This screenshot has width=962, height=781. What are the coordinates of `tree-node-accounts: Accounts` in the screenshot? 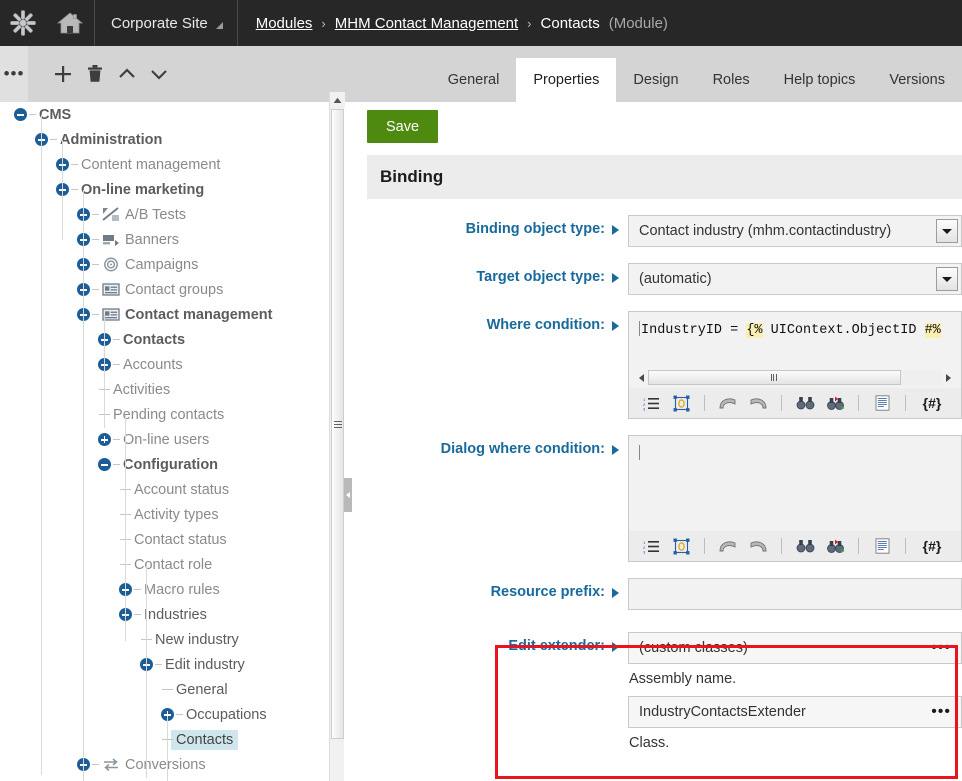 It's located at (165, 364).